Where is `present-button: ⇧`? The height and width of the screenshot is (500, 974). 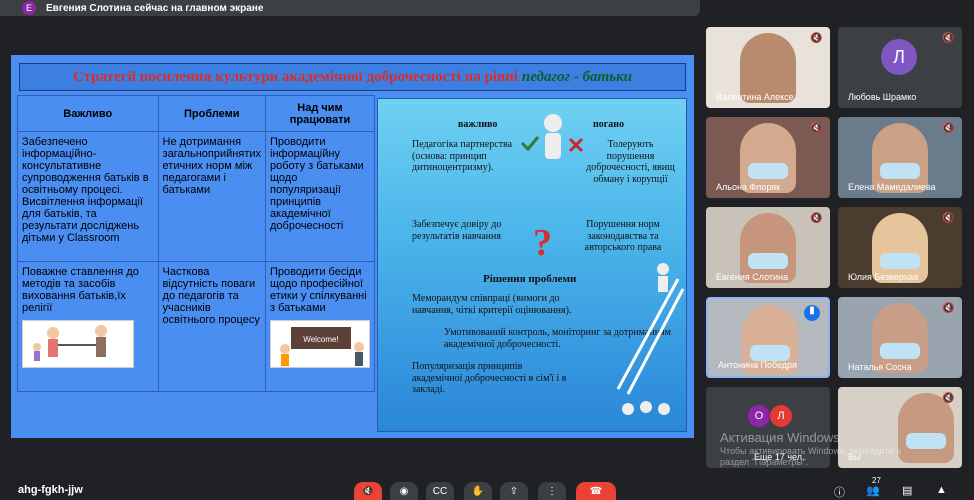 present-button: ⇧ is located at coordinates (514, 491).